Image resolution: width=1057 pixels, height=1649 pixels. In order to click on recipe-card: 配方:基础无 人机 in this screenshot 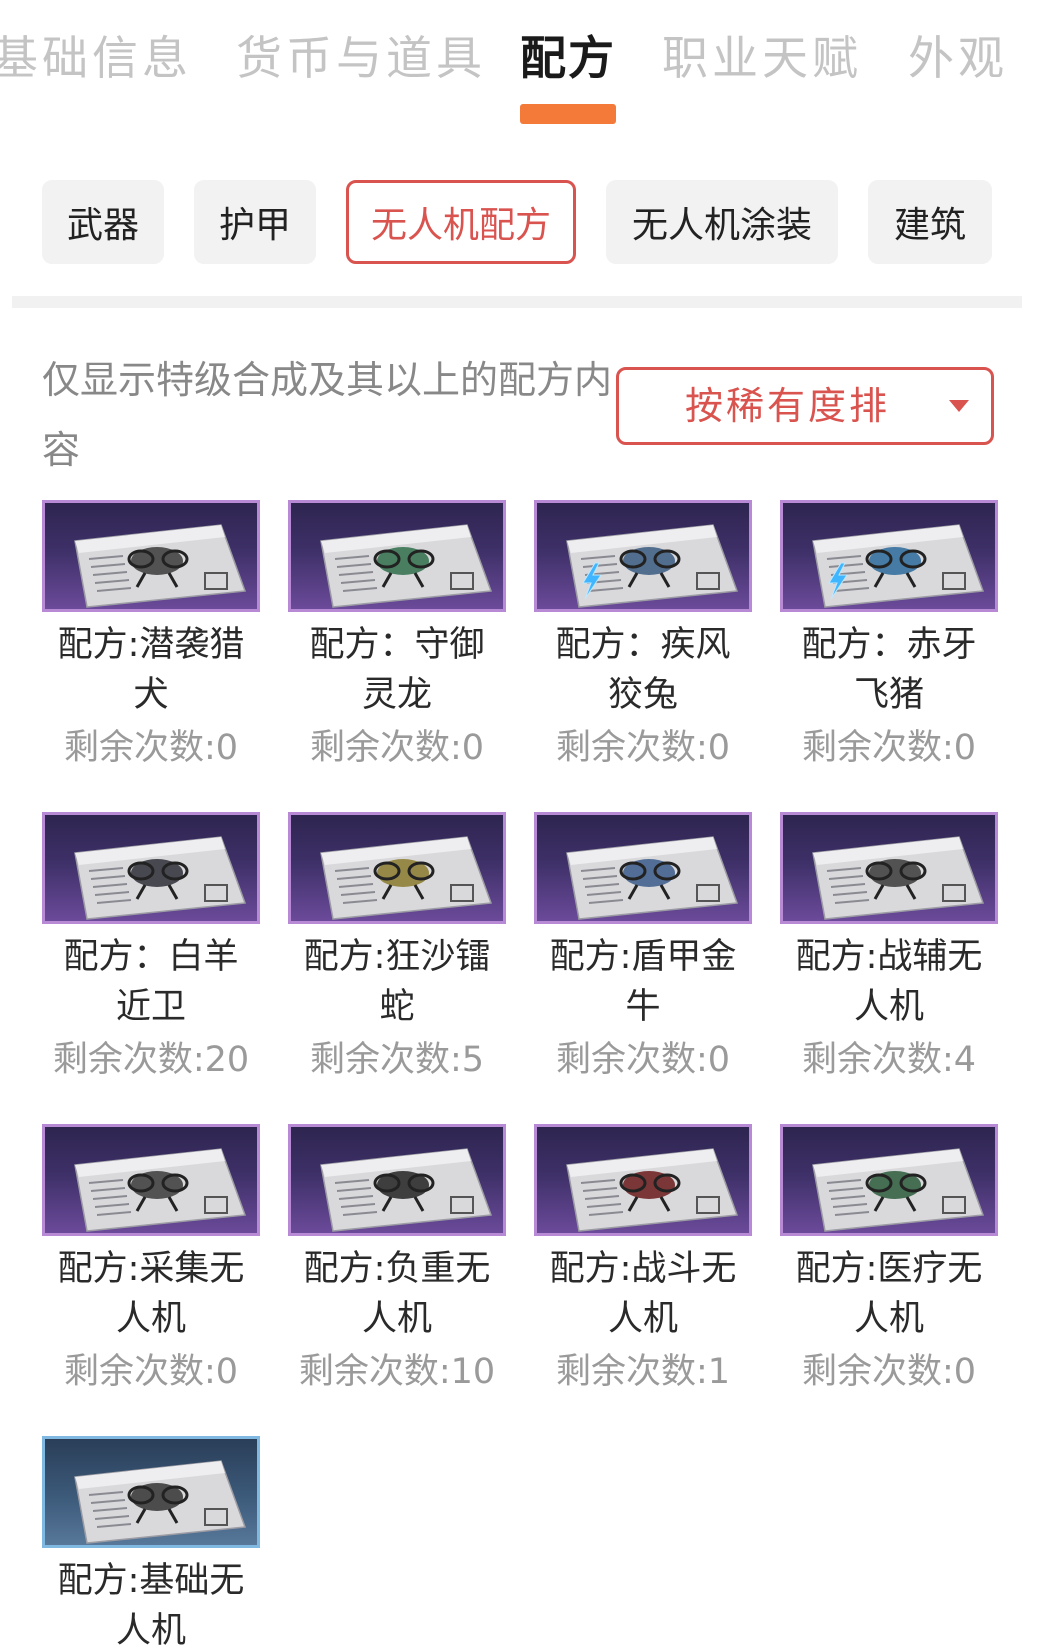, I will do `click(151, 1542)`.